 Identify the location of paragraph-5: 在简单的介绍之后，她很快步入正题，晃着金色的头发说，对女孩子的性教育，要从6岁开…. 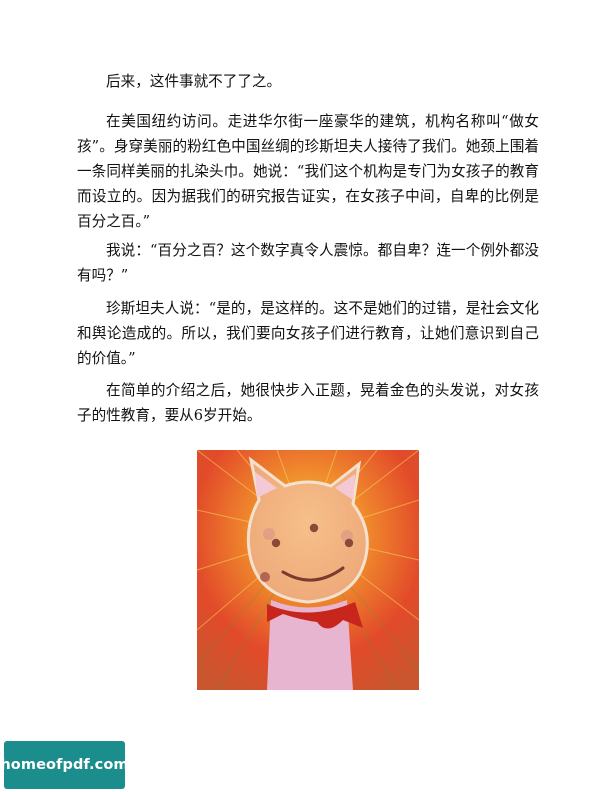
(308, 403).